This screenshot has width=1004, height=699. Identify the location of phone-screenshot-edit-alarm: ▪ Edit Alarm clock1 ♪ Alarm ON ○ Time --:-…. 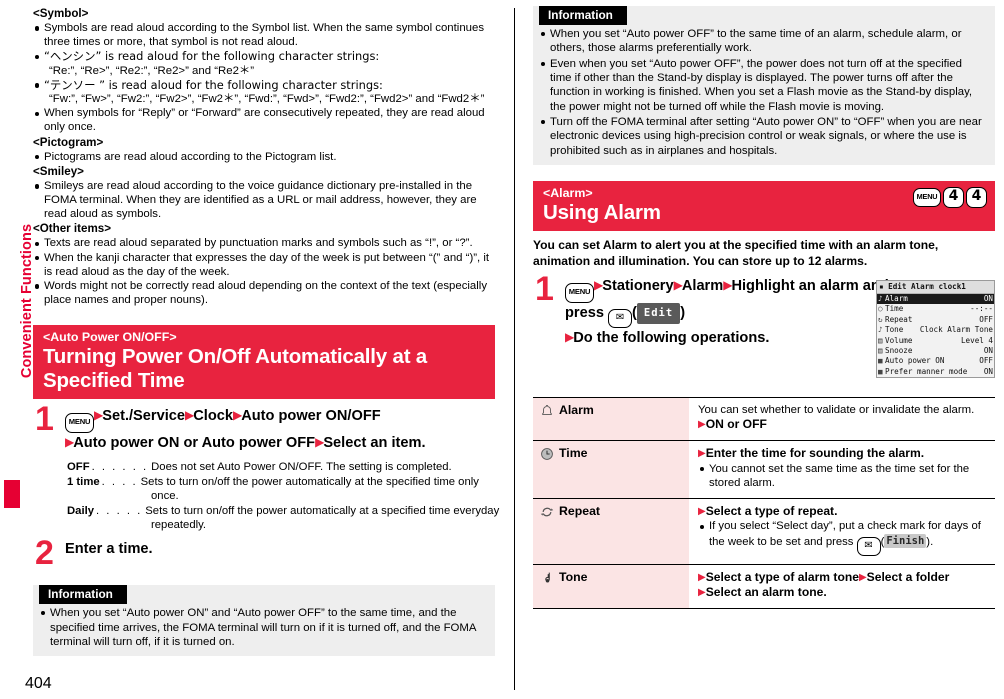
(935, 329).